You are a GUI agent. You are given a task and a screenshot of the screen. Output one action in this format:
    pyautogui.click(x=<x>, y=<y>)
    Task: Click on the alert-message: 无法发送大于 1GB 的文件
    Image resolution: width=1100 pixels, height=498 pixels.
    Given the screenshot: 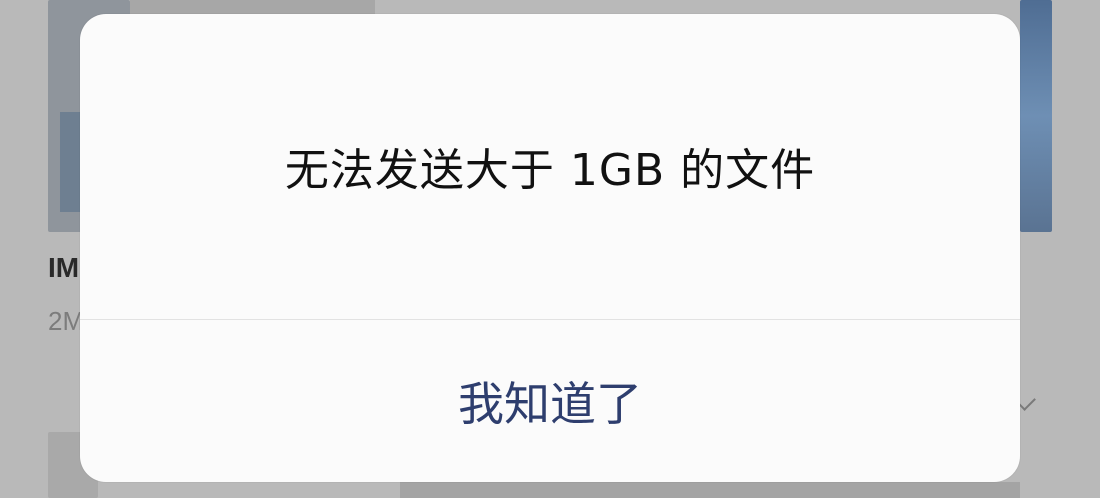 What is the action you would take?
    pyautogui.click(x=550, y=170)
    